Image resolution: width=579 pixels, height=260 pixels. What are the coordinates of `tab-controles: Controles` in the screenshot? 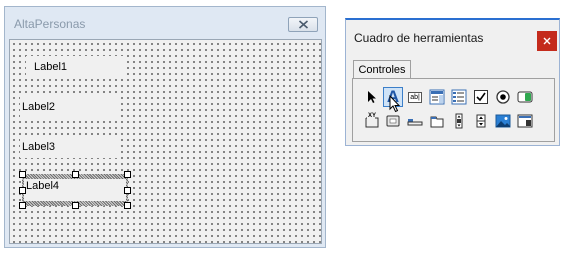 It's located at (382, 69).